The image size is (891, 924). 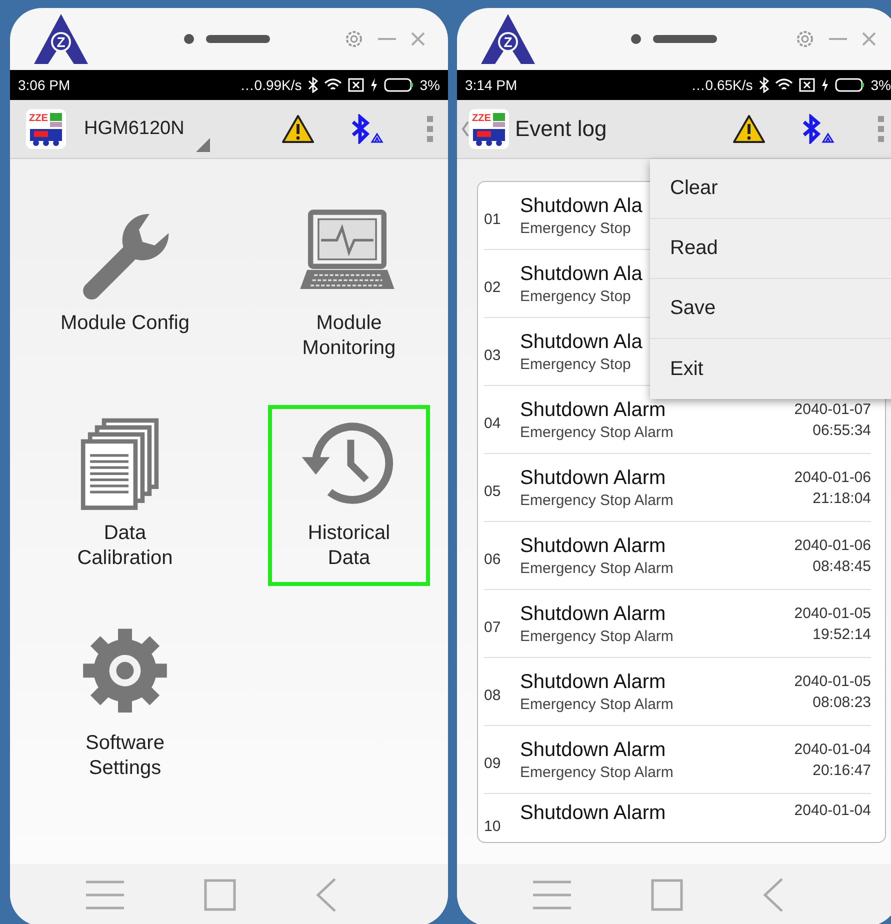 I want to click on app-title: HGM6120N, so click(x=134, y=129).